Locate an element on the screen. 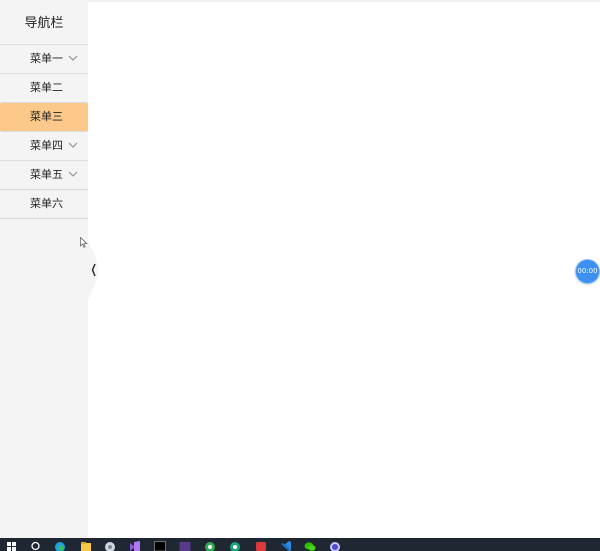 This screenshot has width=600, height=551. sidebar-item-menu-4: 菜单四 is located at coordinates (44, 146).